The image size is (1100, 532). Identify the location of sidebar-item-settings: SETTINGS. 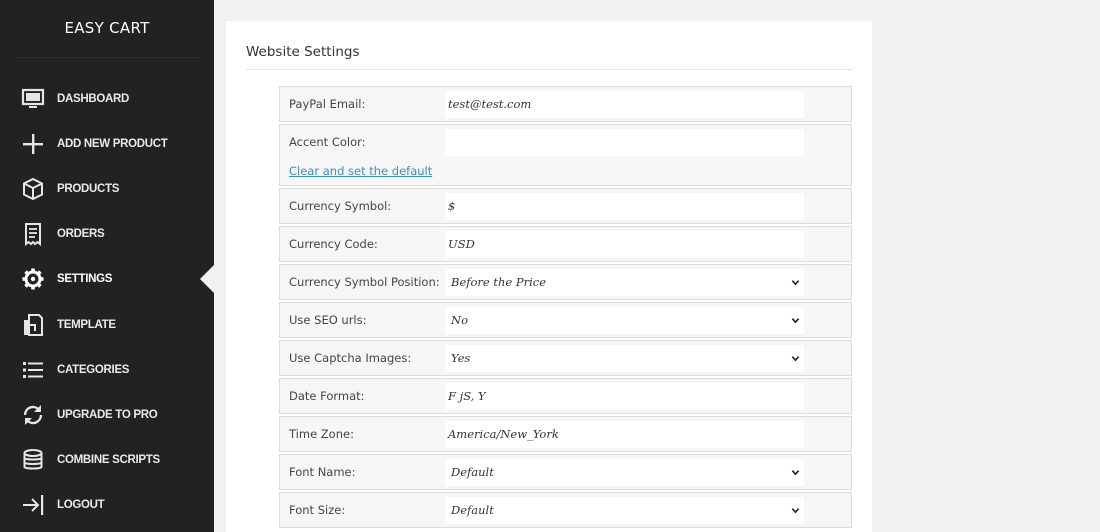
(107, 279).